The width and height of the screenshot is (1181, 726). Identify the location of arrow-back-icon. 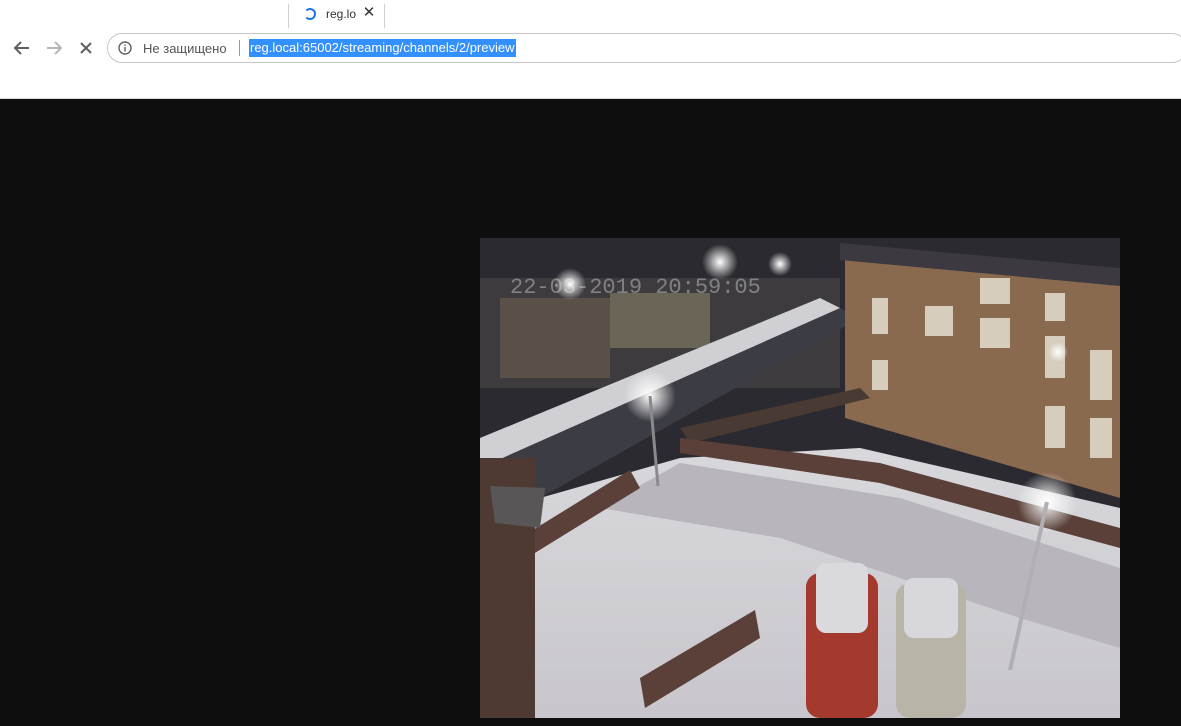
(21, 48).